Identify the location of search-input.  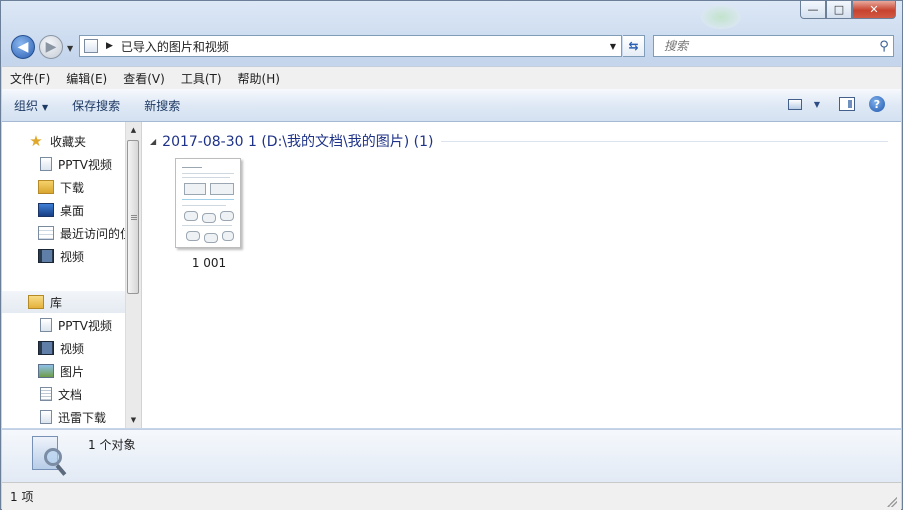
(768, 46).